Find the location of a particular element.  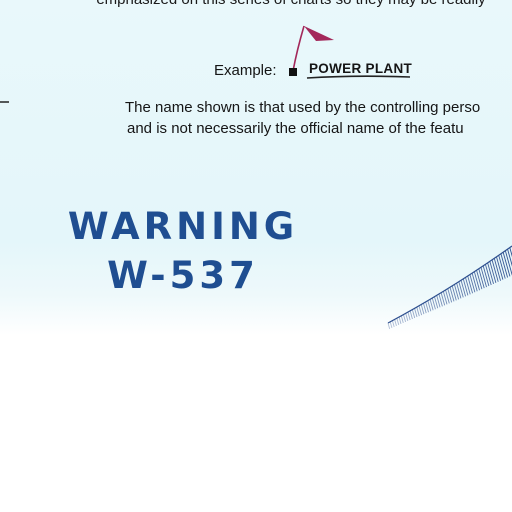

warning-area-boundary is located at coordinates (449, 287).